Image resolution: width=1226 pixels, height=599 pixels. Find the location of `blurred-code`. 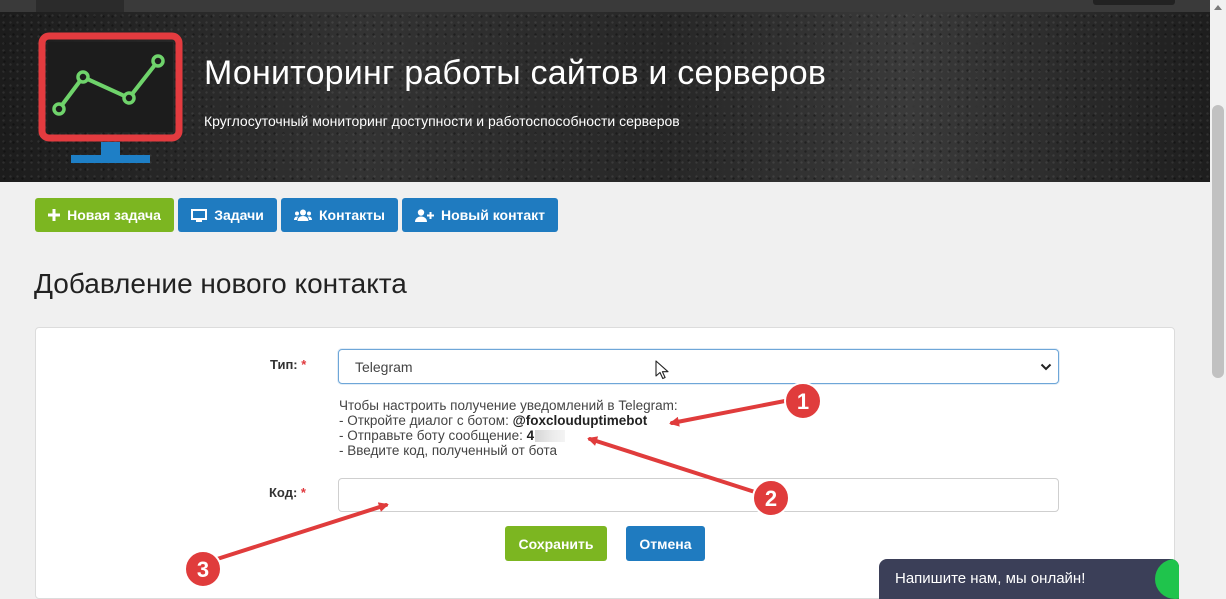

blurred-code is located at coordinates (550, 436).